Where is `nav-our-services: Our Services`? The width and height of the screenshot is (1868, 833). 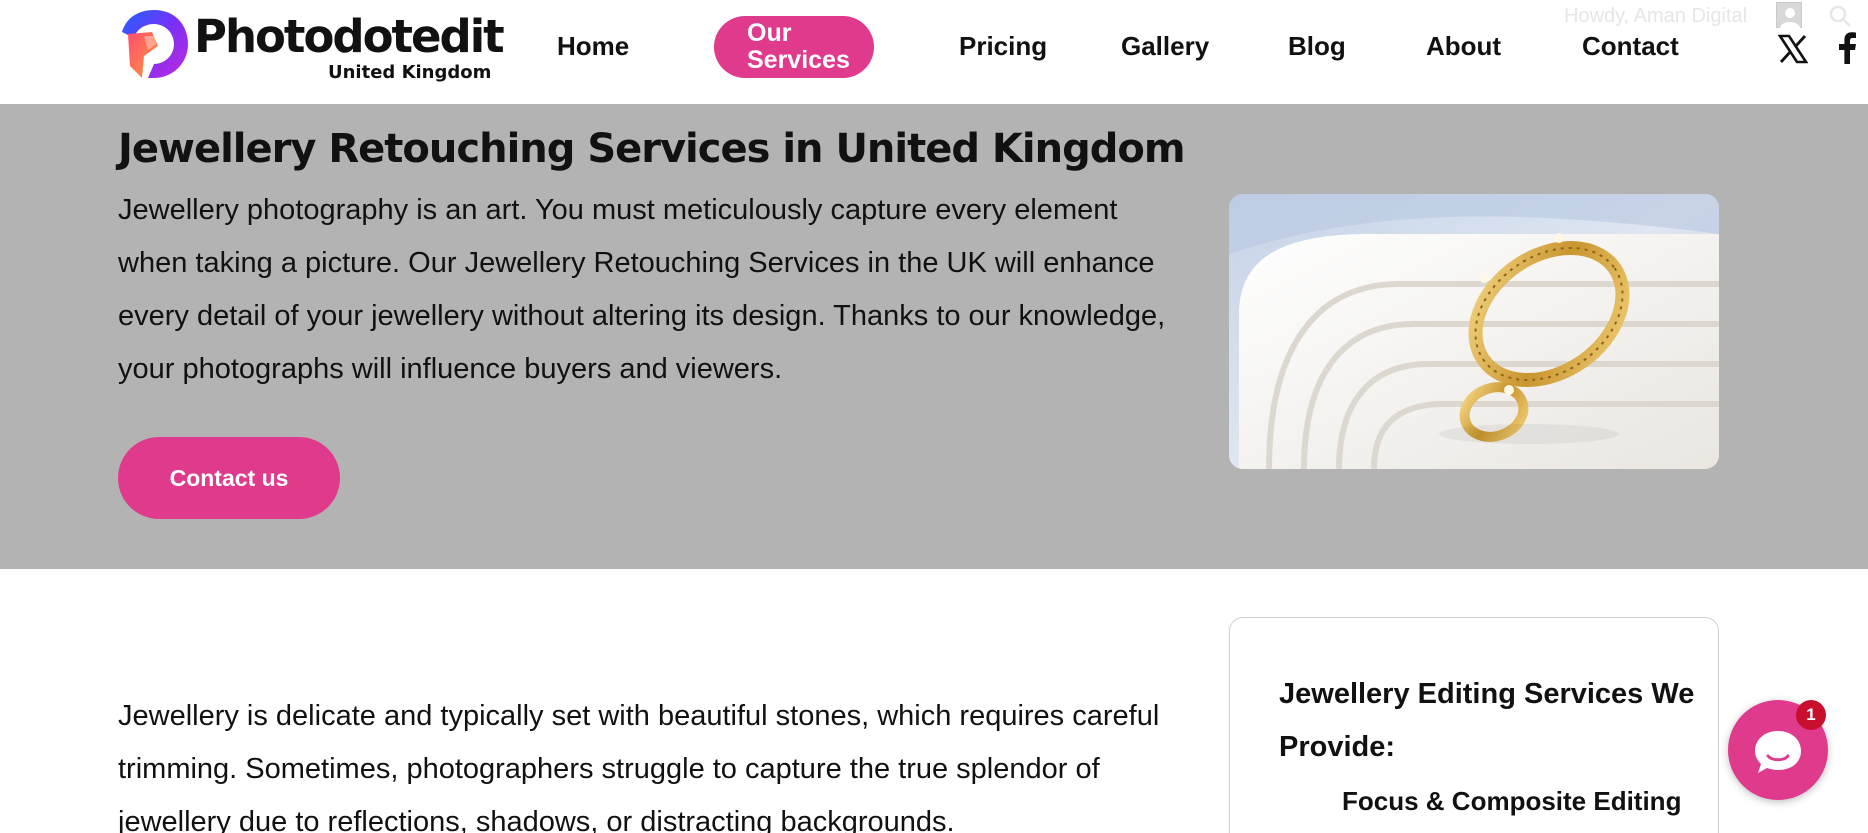
nav-our-services: Our Services is located at coordinates (794, 47).